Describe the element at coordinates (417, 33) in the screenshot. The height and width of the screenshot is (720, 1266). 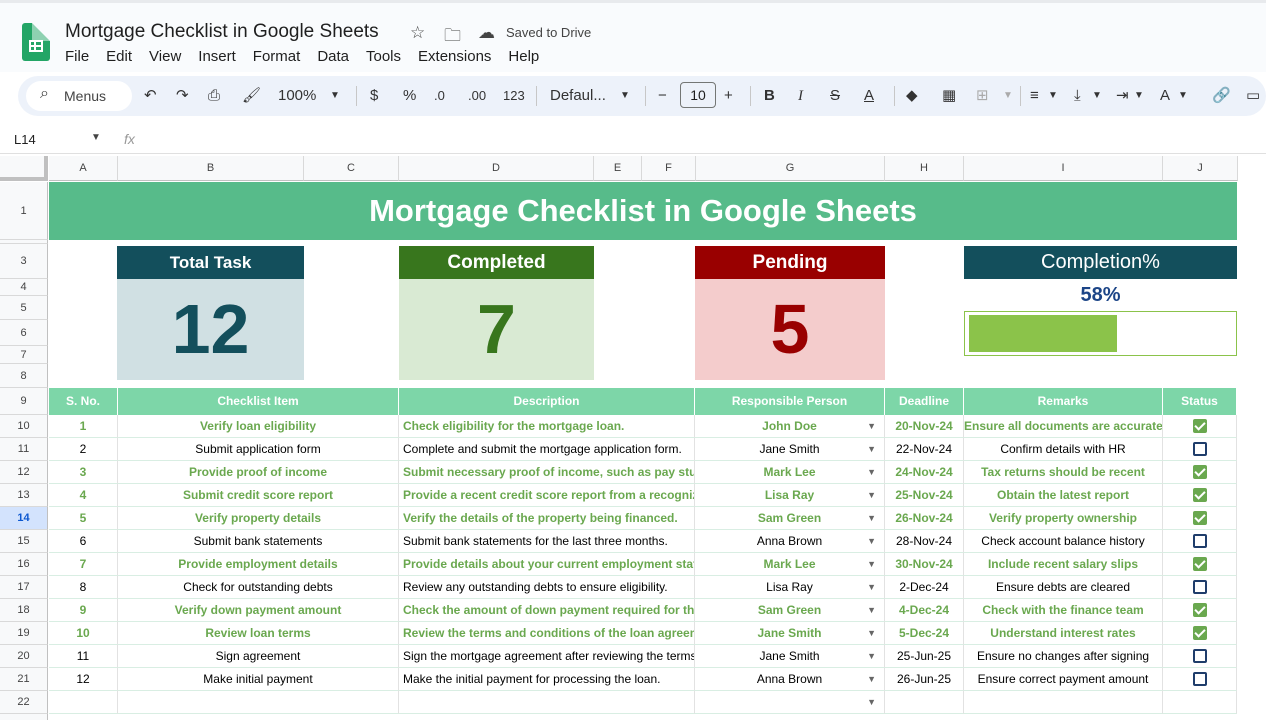
I see `star-icon: ☆` at that location.